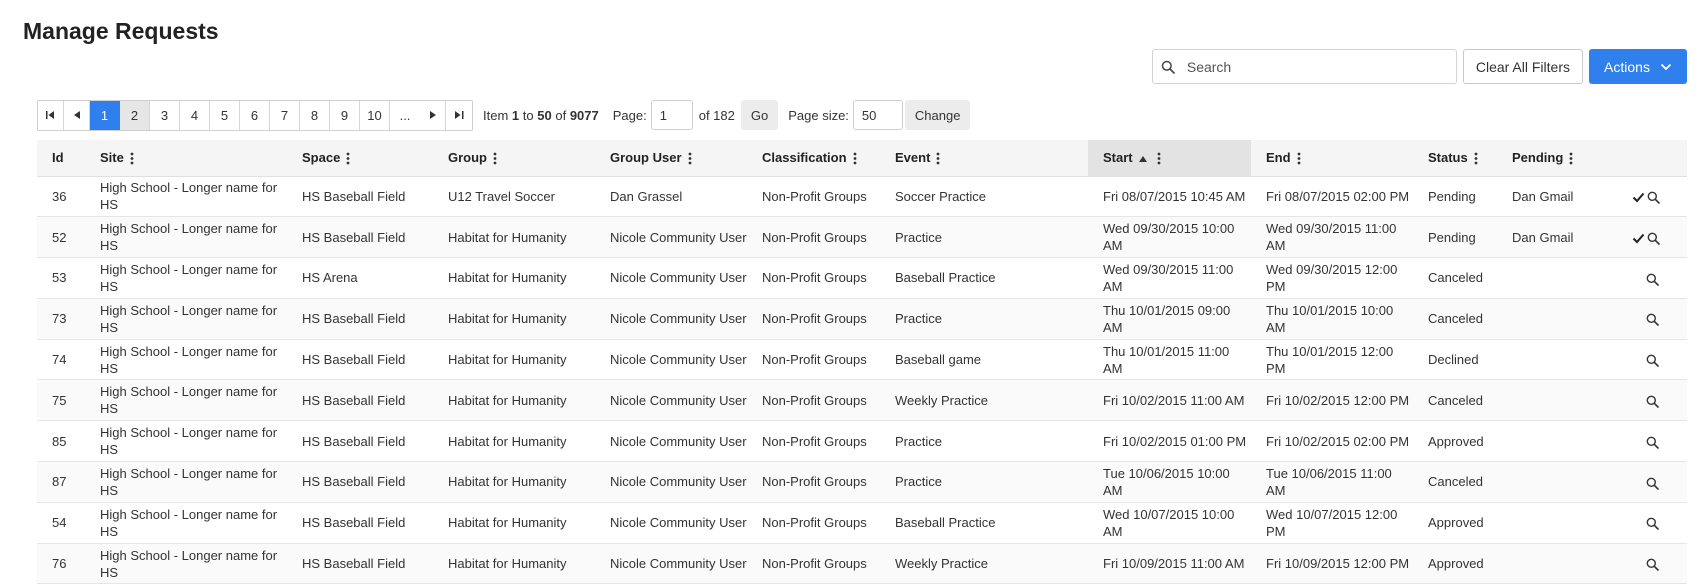 The image size is (1707, 584). Describe the element at coordinates (984, 197) in the screenshot. I see `cell-event: Soccer Practice` at that location.